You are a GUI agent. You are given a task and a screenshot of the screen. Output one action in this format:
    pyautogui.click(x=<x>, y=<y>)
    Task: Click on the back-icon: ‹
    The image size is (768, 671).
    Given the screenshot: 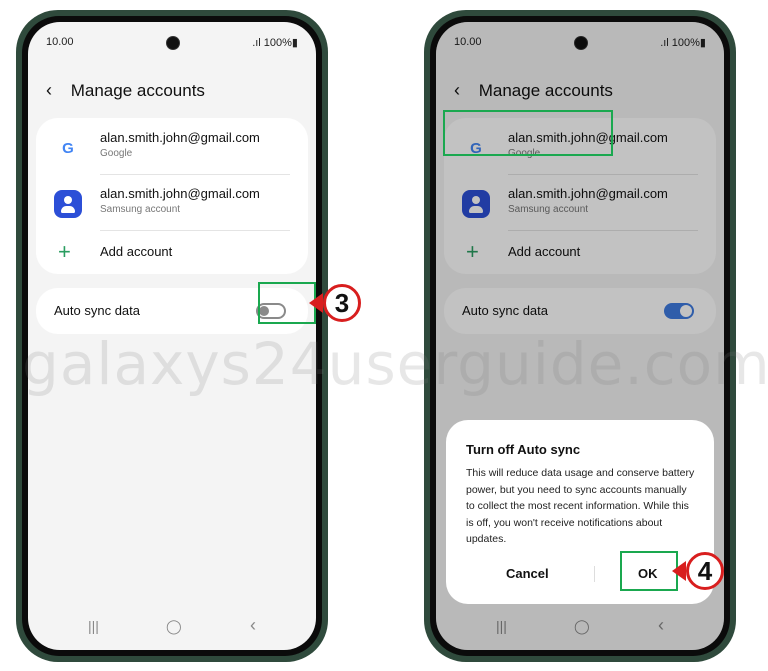 What is the action you would take?
    pyautogui.click(x=49, y=90)
    